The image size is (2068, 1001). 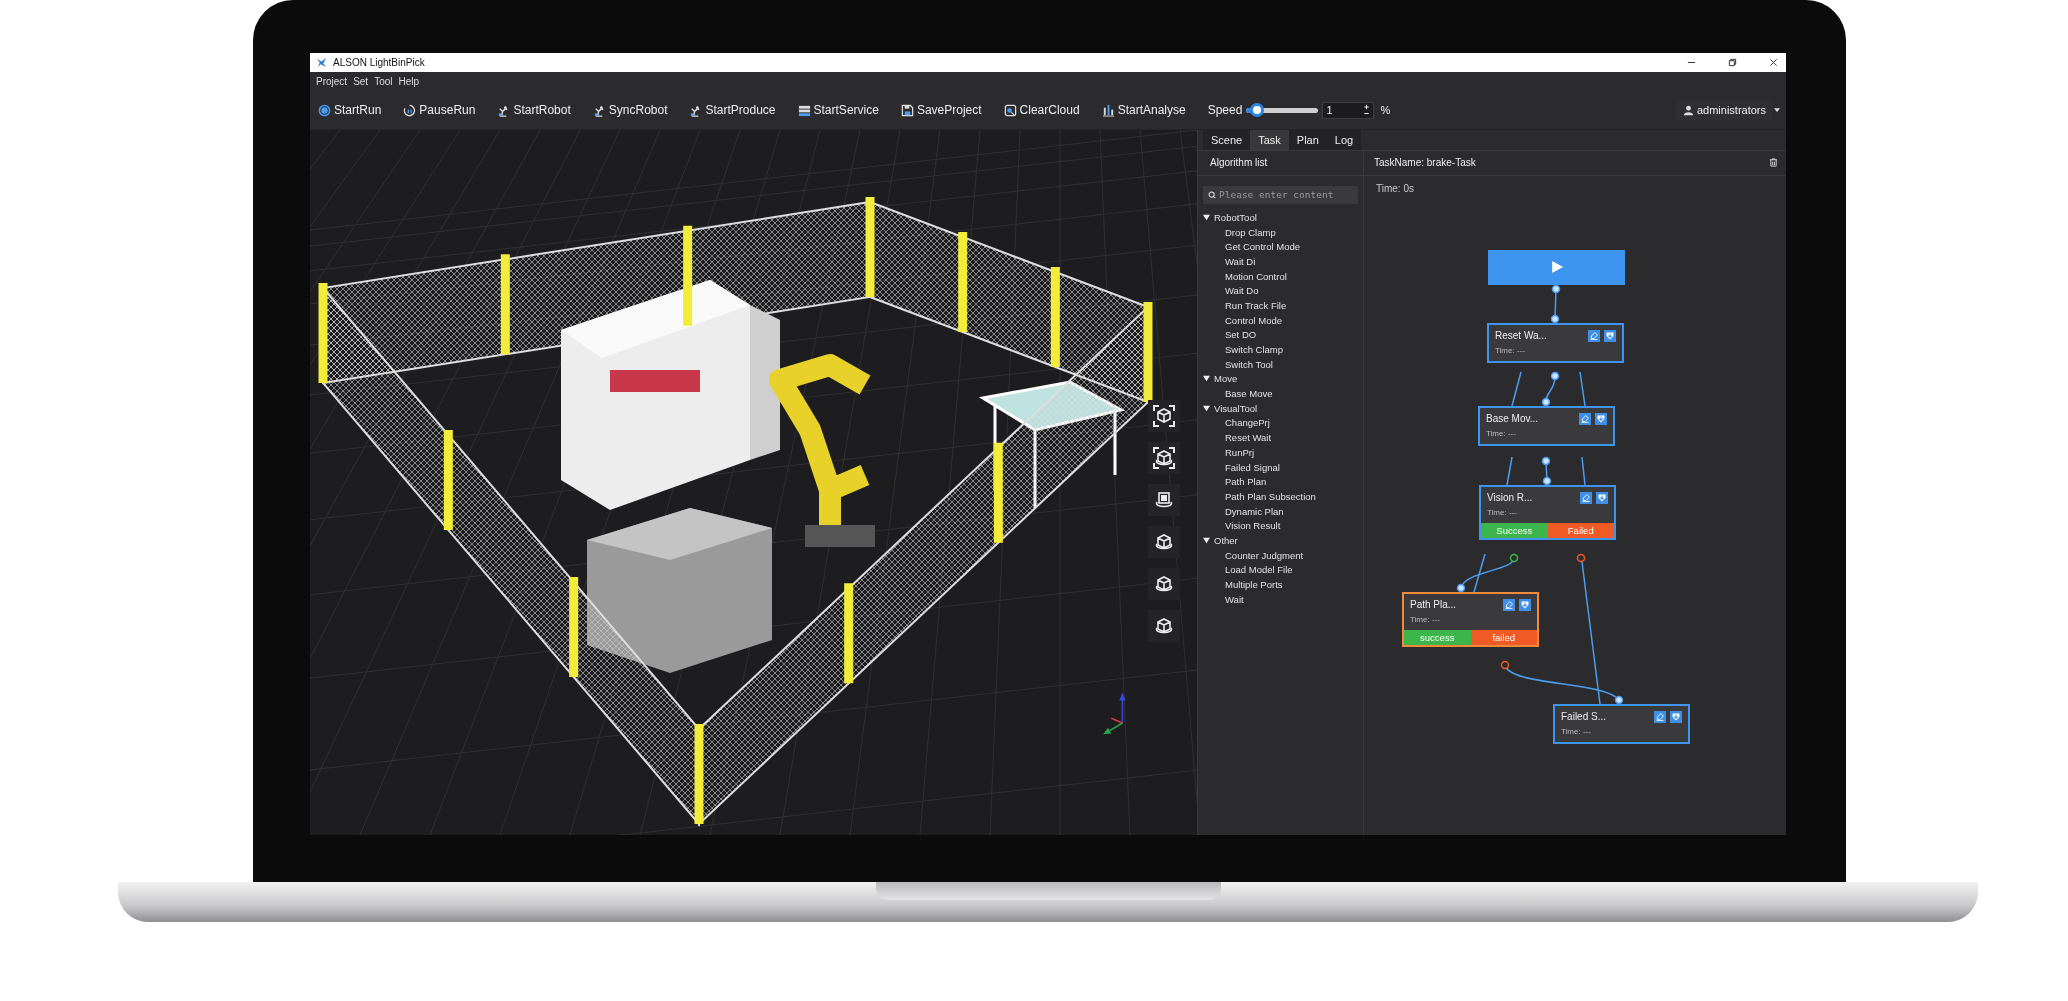 What do you see at coordinates (1248, 438) in the screenshot?
I see `tree-item: Reset Wait` at bounding box center [1248, 438].